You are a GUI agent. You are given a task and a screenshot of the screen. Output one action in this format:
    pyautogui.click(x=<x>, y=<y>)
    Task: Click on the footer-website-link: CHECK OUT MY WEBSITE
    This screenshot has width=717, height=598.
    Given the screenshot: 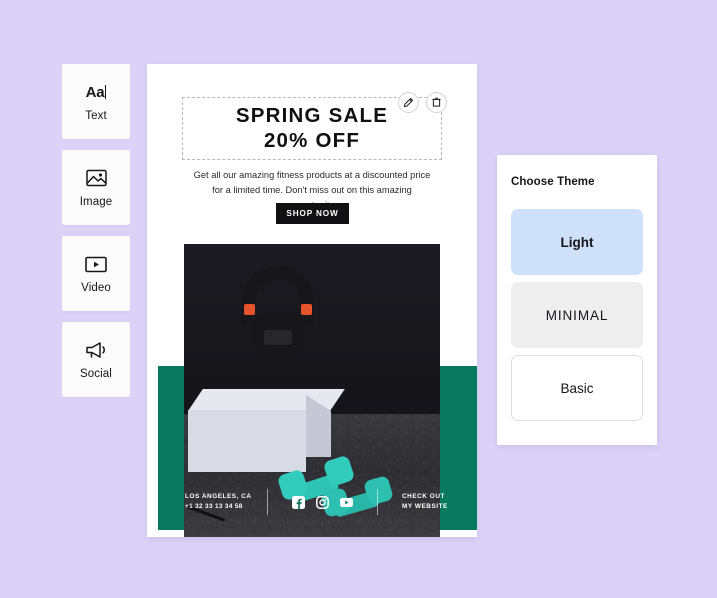 What is the action you would take?
    pyautogui.click(x=425, y=502)
    